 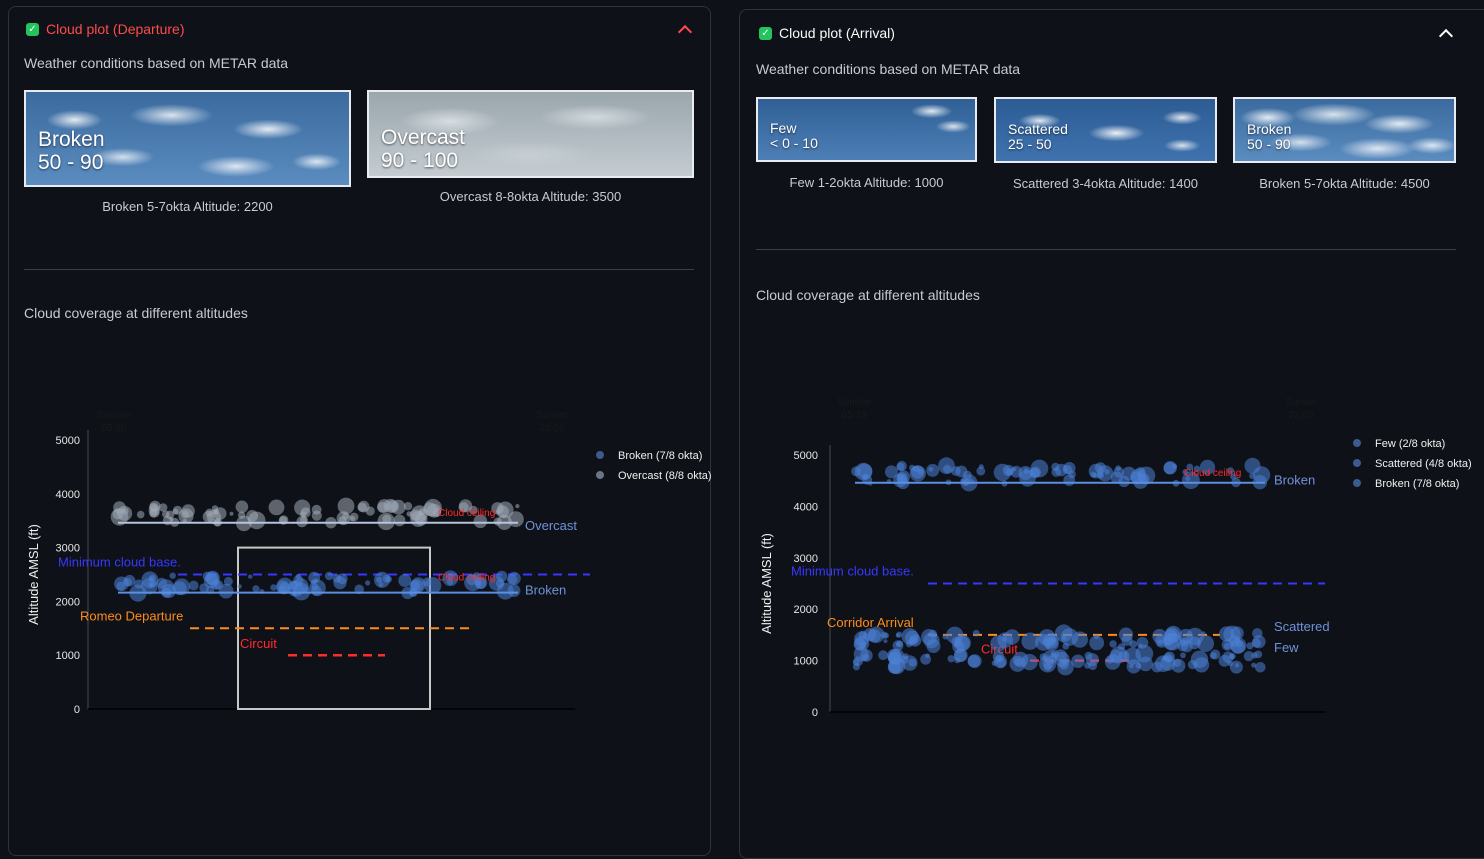 What do you see at coordinates (868, 295) in the screenshot?
I see `arrival-section-title: Cloud coverage at different altitudes` at bounding box center [868, 295].